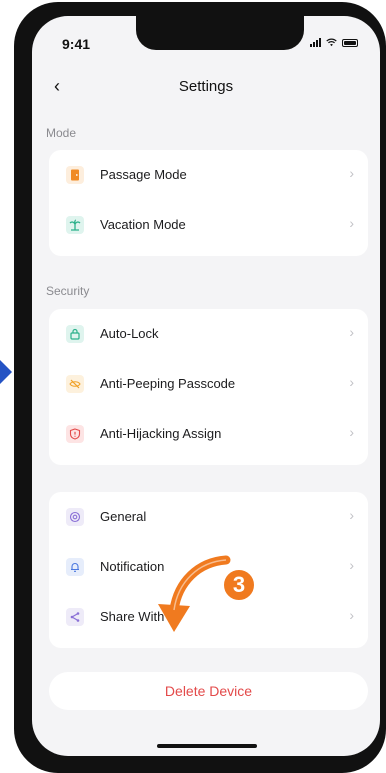  Describe the element at coordinates (207, 746) in the screenshot. I see `home-indicator` at that location.